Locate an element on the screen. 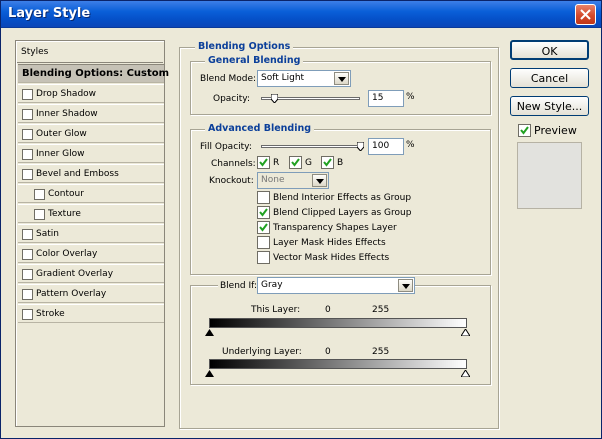 This screenshot has width=602, height=439. styles-item-label: Pattern Overlay is located at coordinates (71, 294).